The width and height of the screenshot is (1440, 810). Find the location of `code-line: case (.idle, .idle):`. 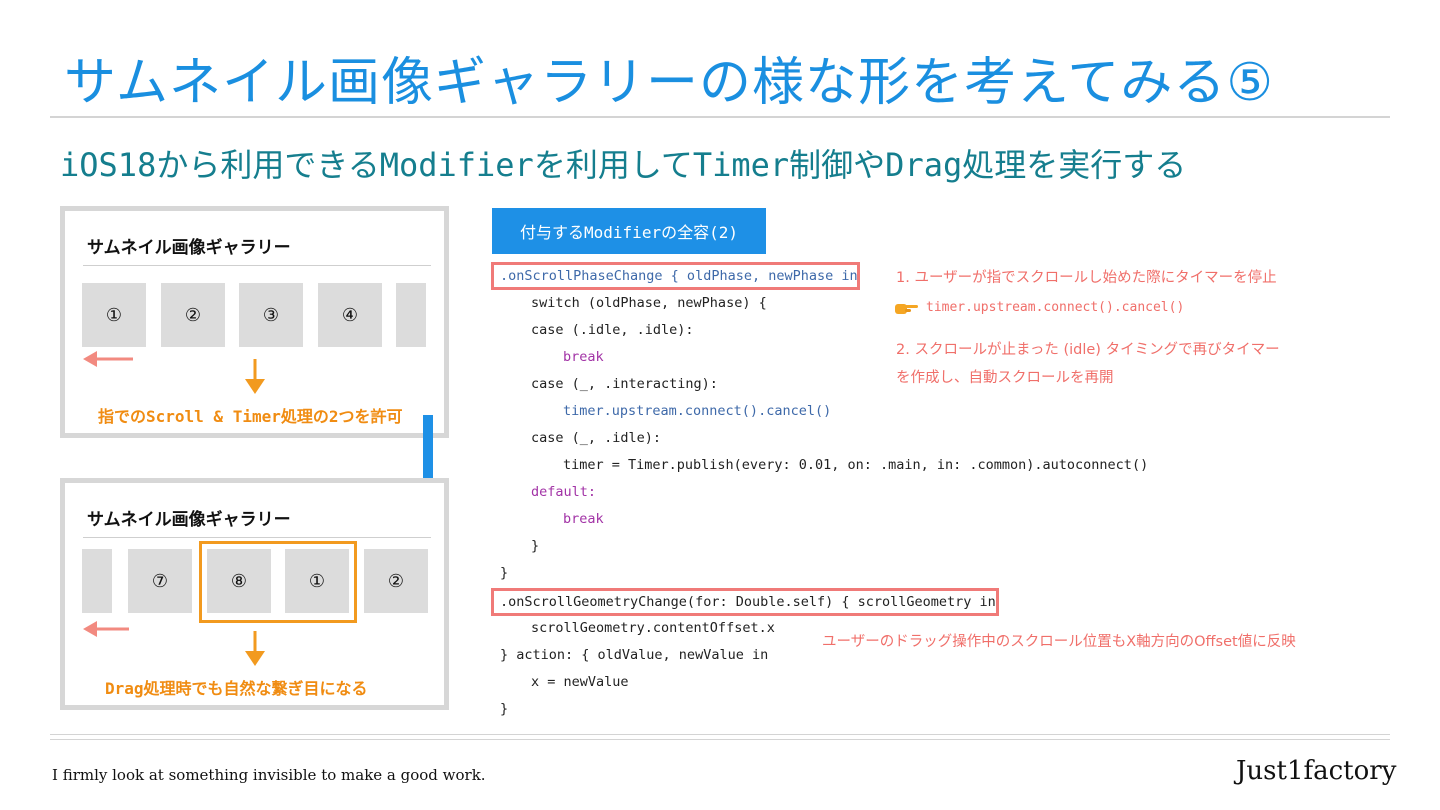

code-line: case (.idle, .idle): is located at coordinates (612, 330).